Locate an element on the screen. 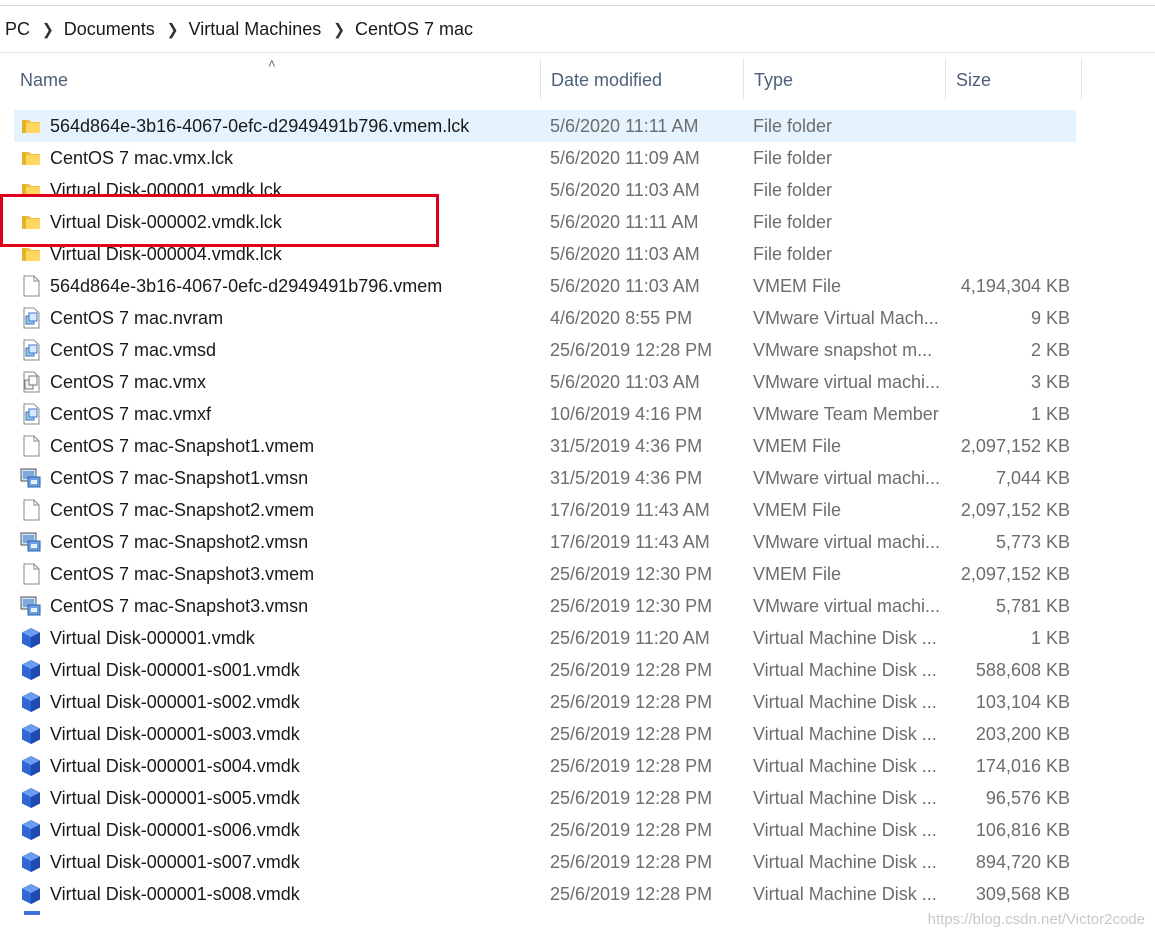 The height and width of the screenshot is (936, 1155). file-size: 103,104 KB is located at coordinates (1022, 702).